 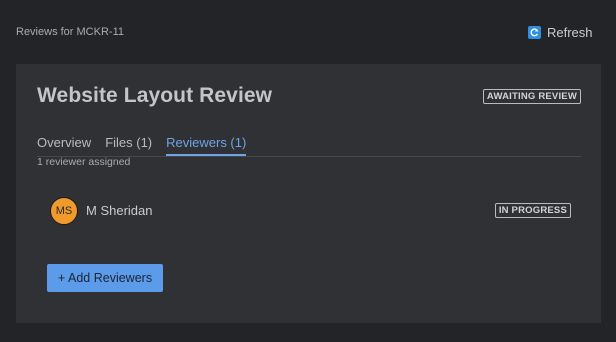 I want to click on reviewer-name: M Sheridan, so click(x=119, y=210).